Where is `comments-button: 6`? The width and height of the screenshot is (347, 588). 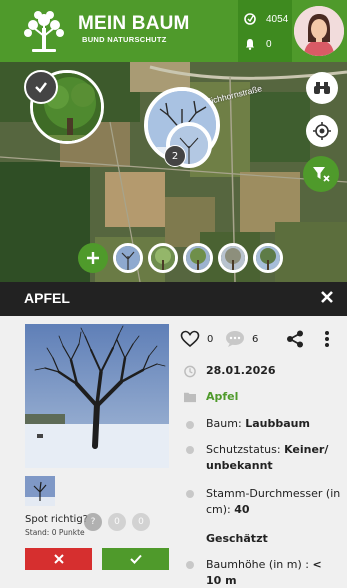 comments-button: 6 is located at coordinates (241, 339).